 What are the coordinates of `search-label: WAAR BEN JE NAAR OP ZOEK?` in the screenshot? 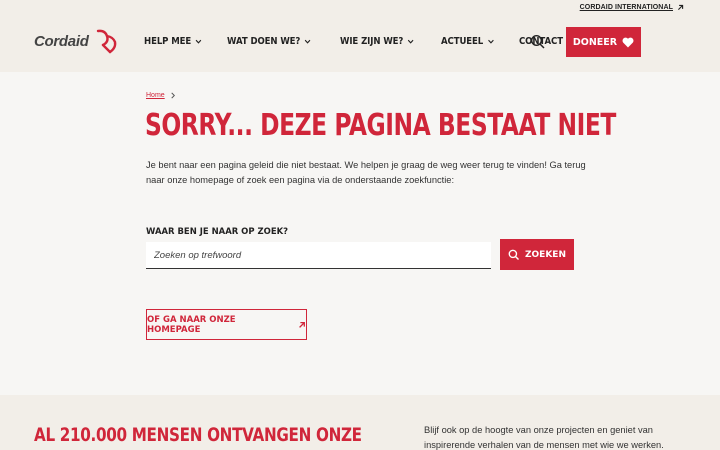 It's located at (217, 231).